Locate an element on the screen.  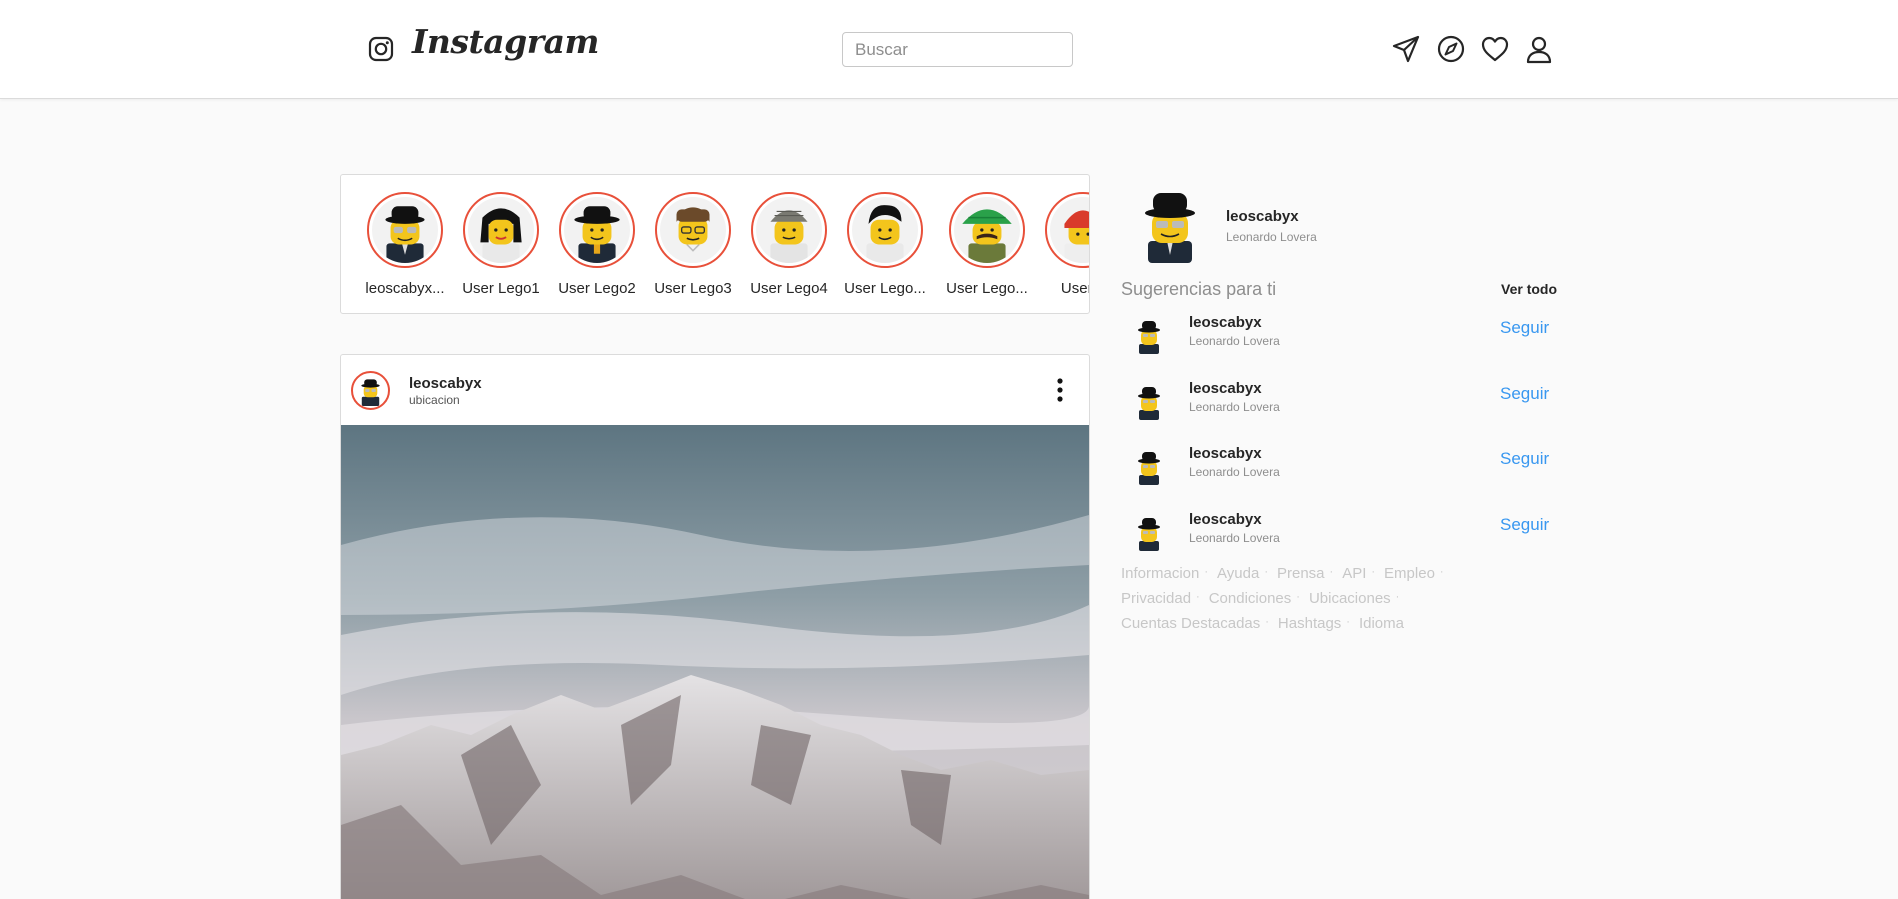
instagram-glyph-icon is located at coordinates (381, 49).